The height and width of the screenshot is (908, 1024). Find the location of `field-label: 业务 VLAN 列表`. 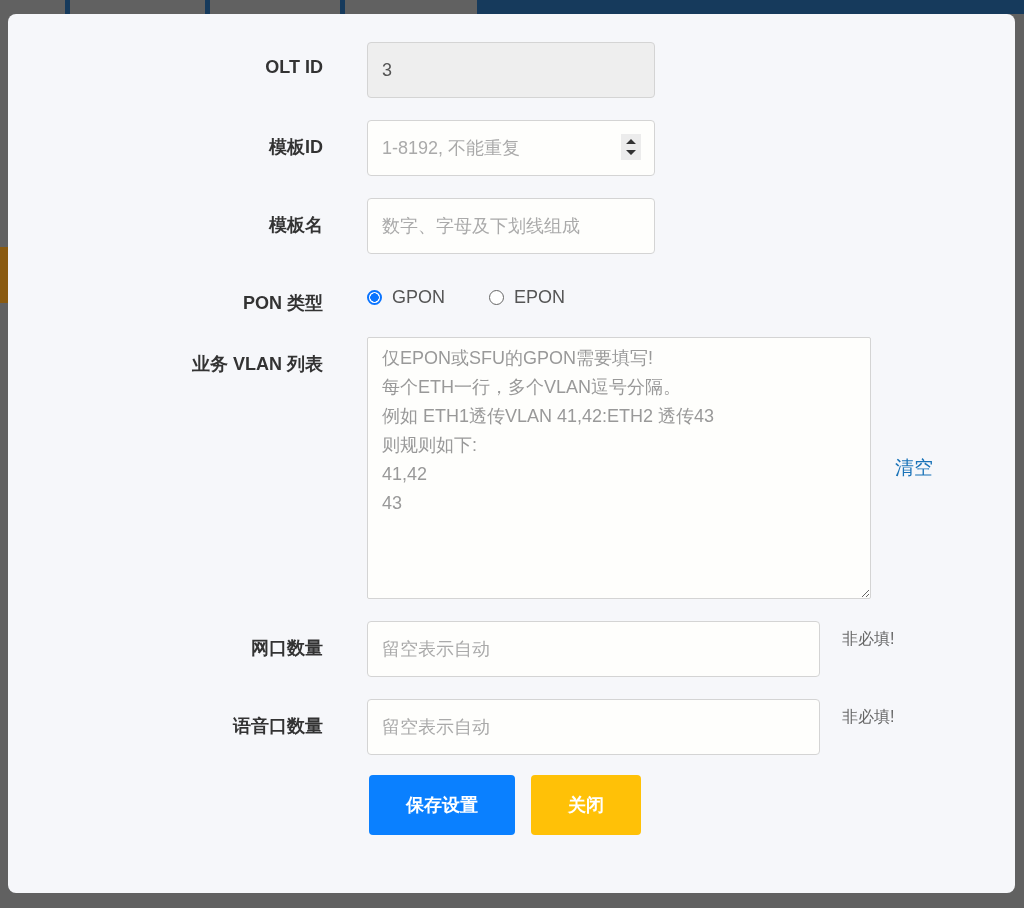

field-label: 业务 VLAN 列表 is located at coordinates (257, 364).